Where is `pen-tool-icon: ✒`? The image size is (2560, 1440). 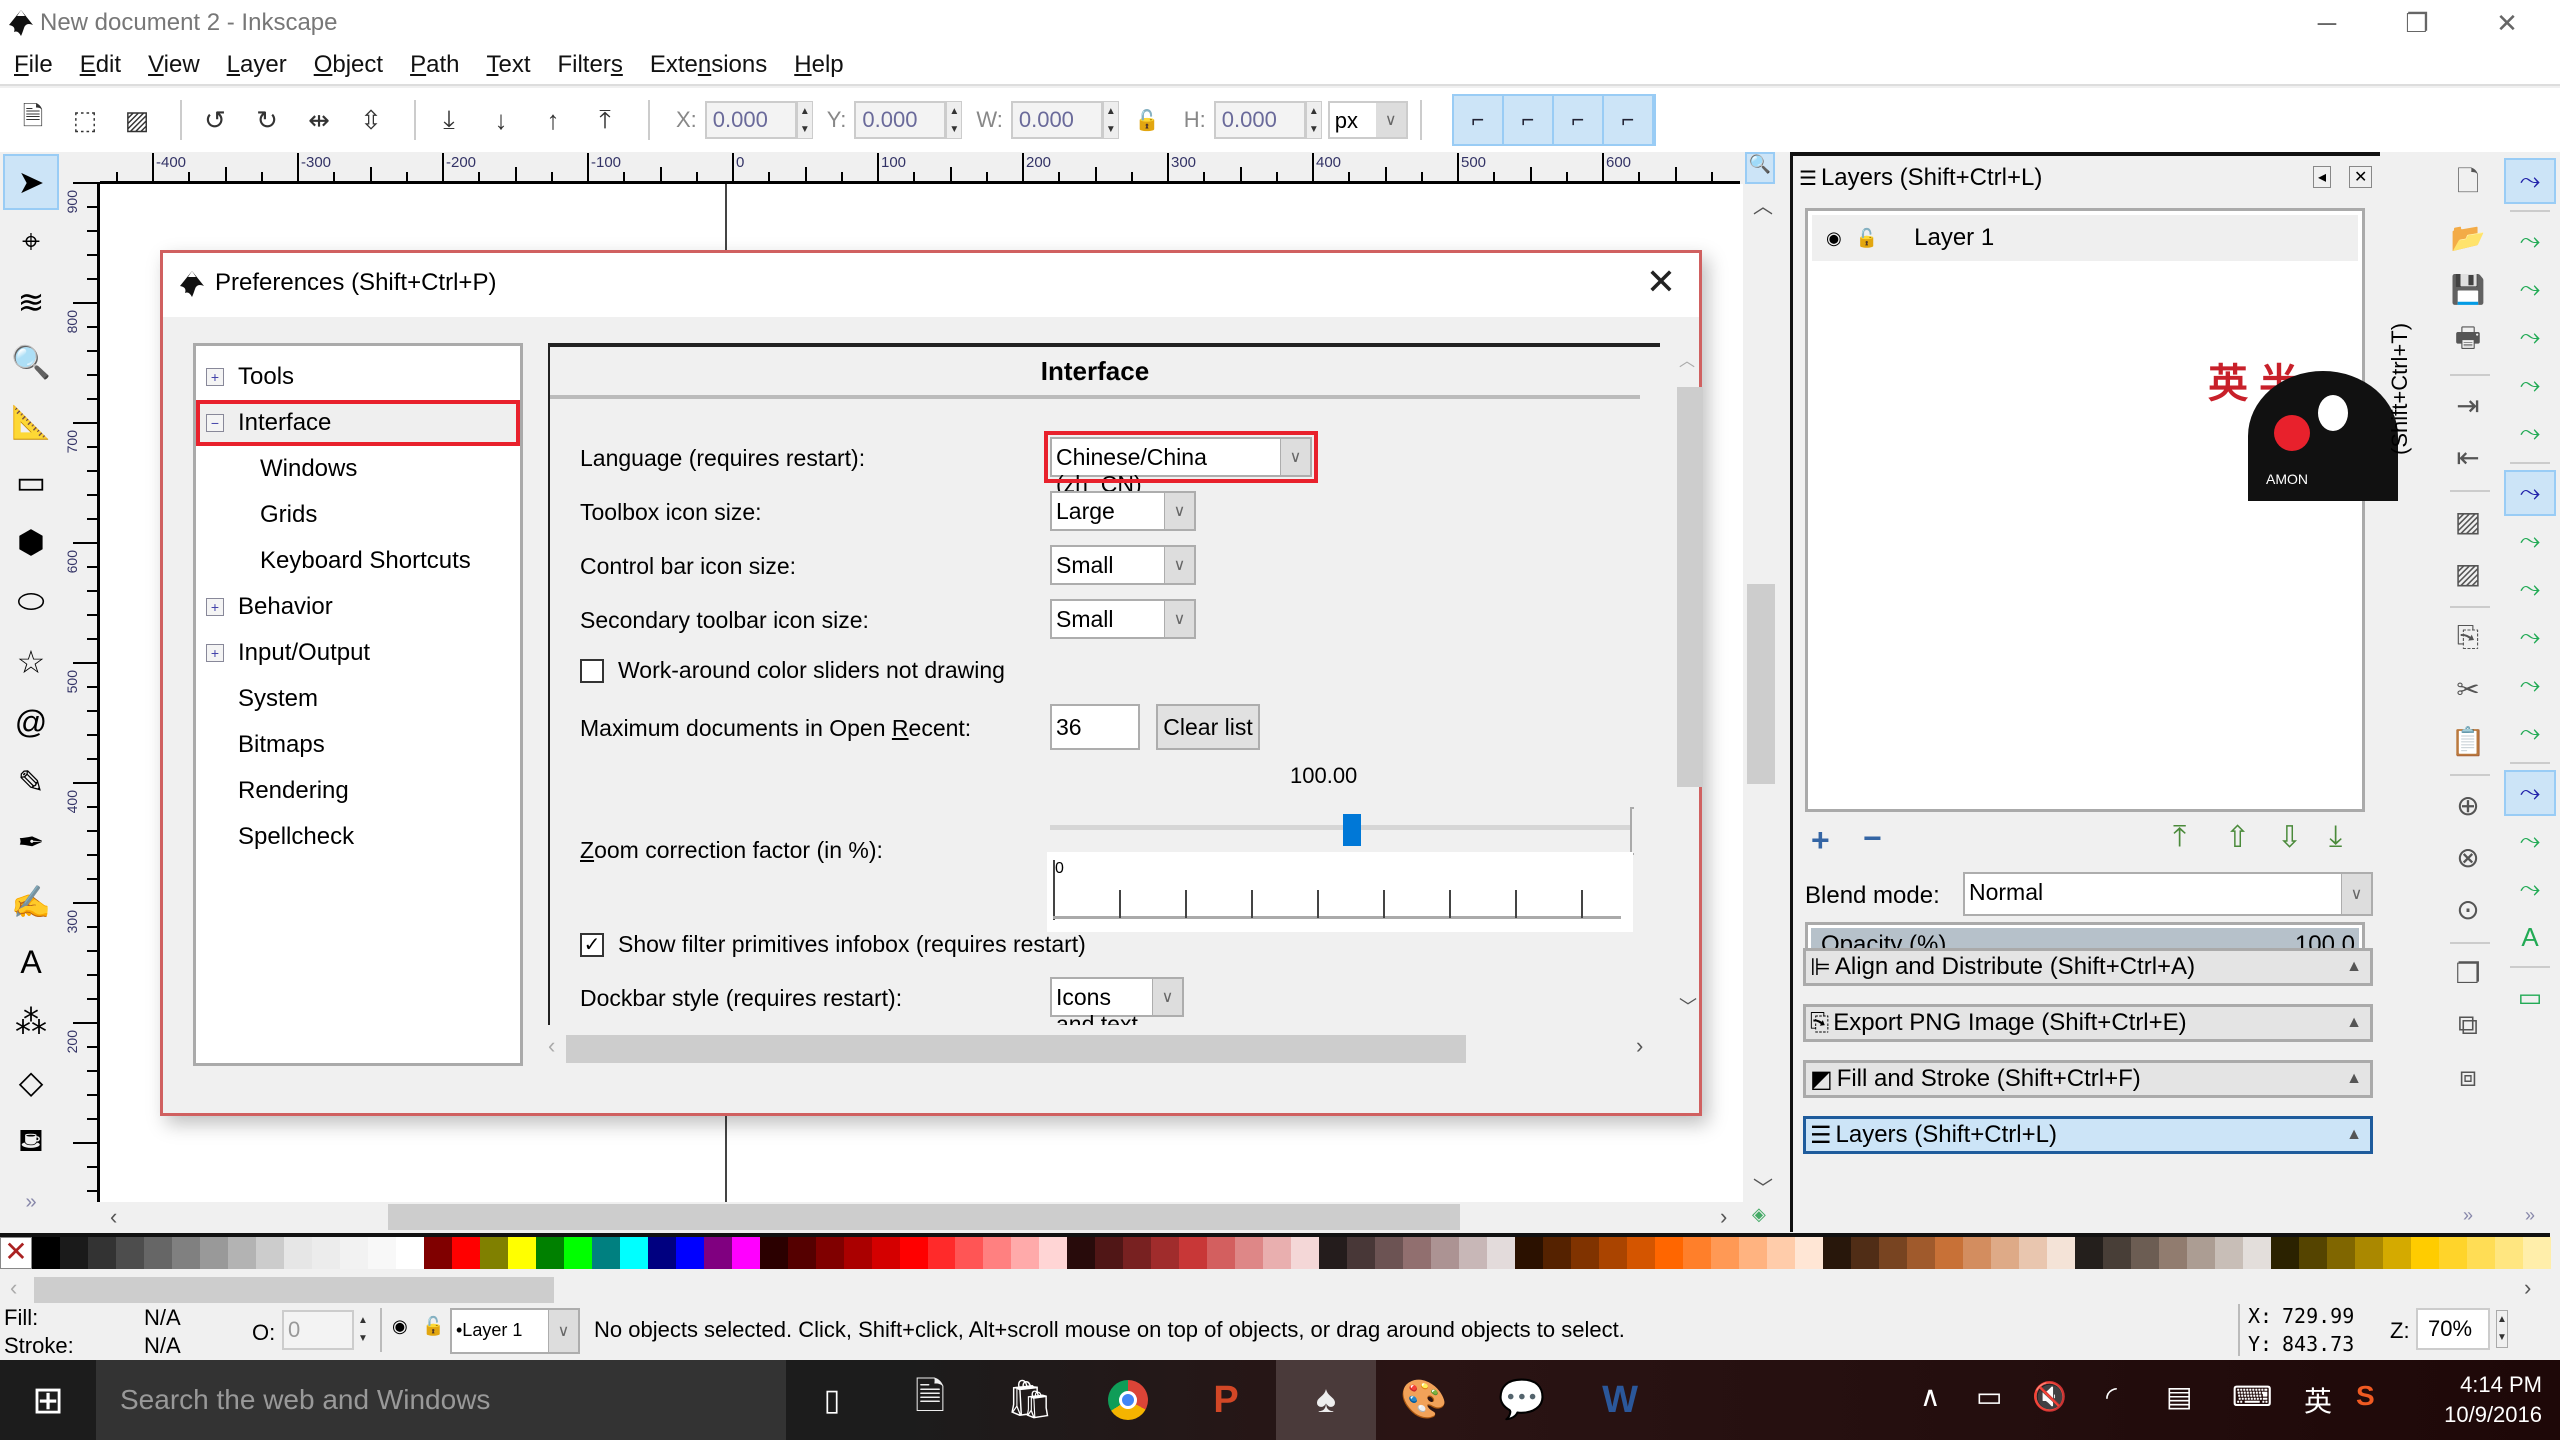 pen-tool-icon: ✒ is located at coordinates (31, 842).